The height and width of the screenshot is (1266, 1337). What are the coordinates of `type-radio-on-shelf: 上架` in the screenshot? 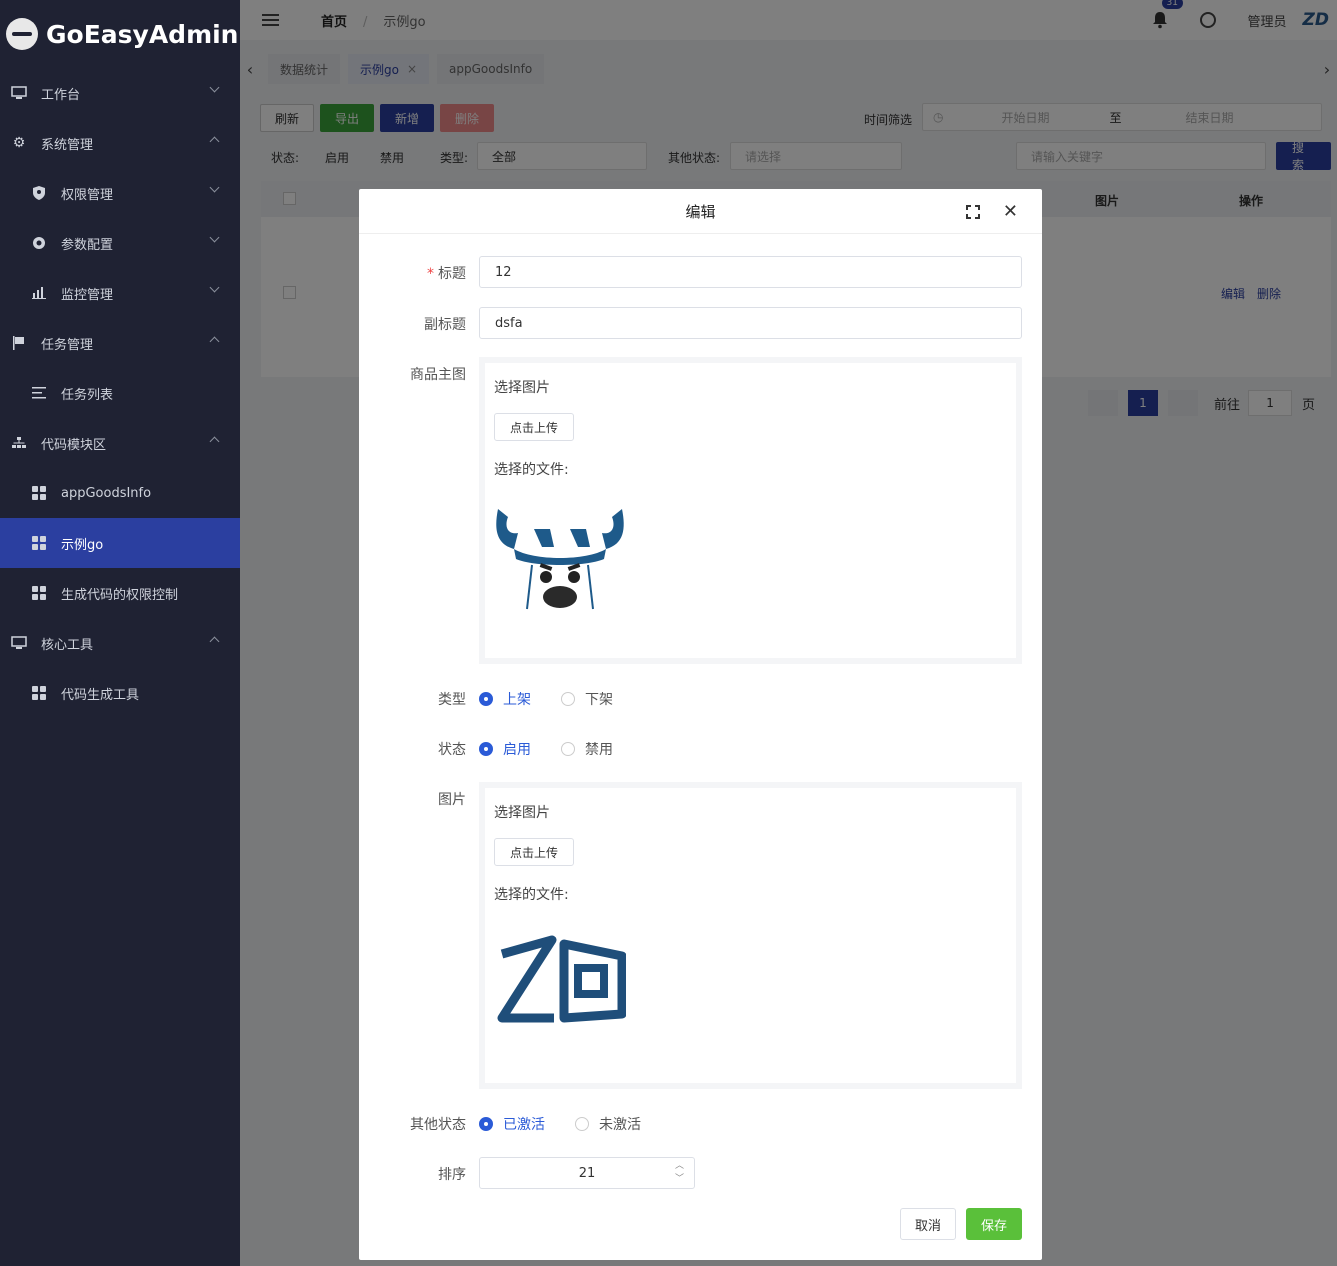 It's located at (505, 699).